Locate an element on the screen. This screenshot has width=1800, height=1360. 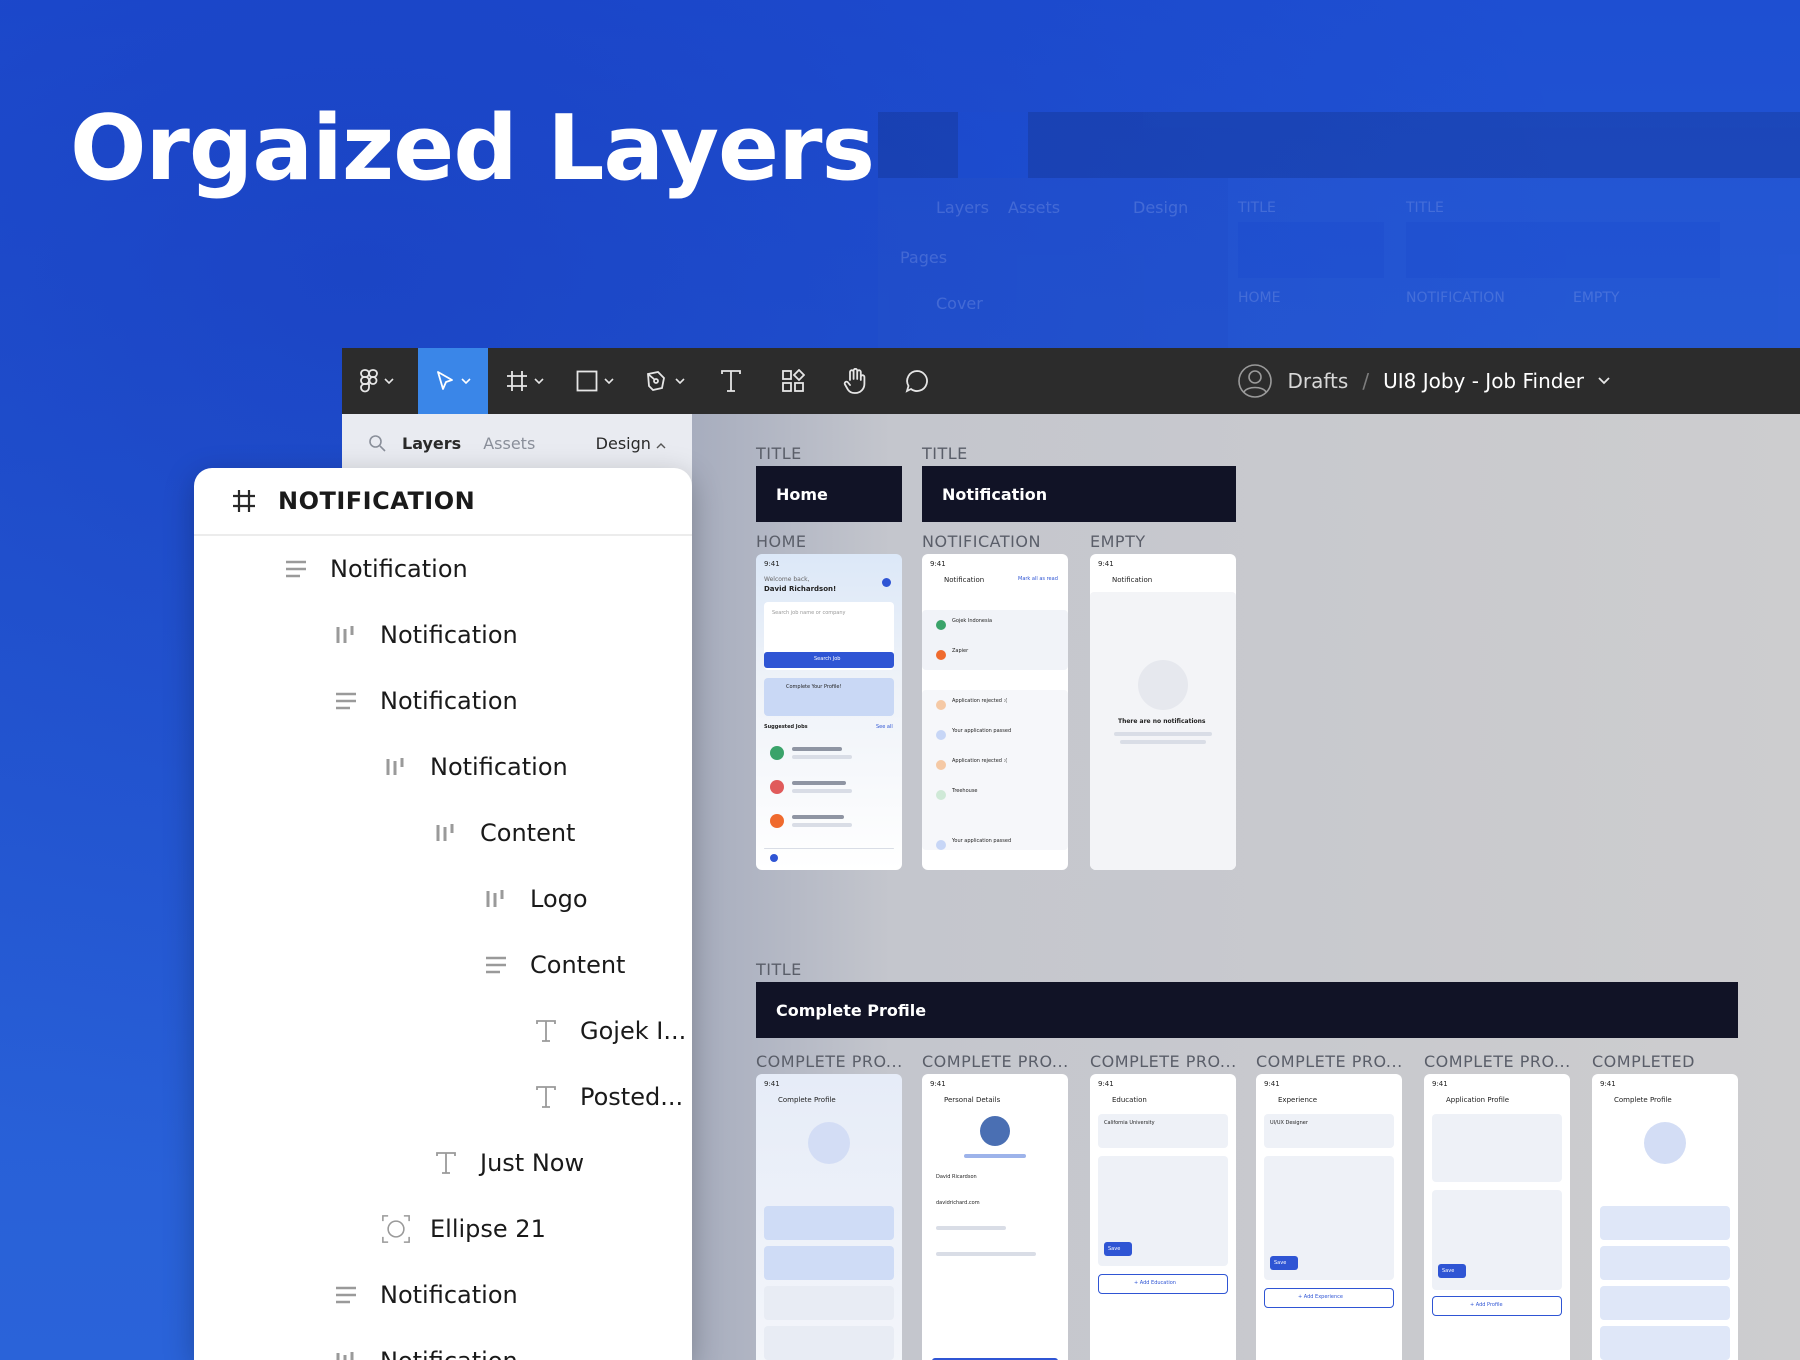
panel-tabs: Layers Assets Design is located at coordinates (517, 443).